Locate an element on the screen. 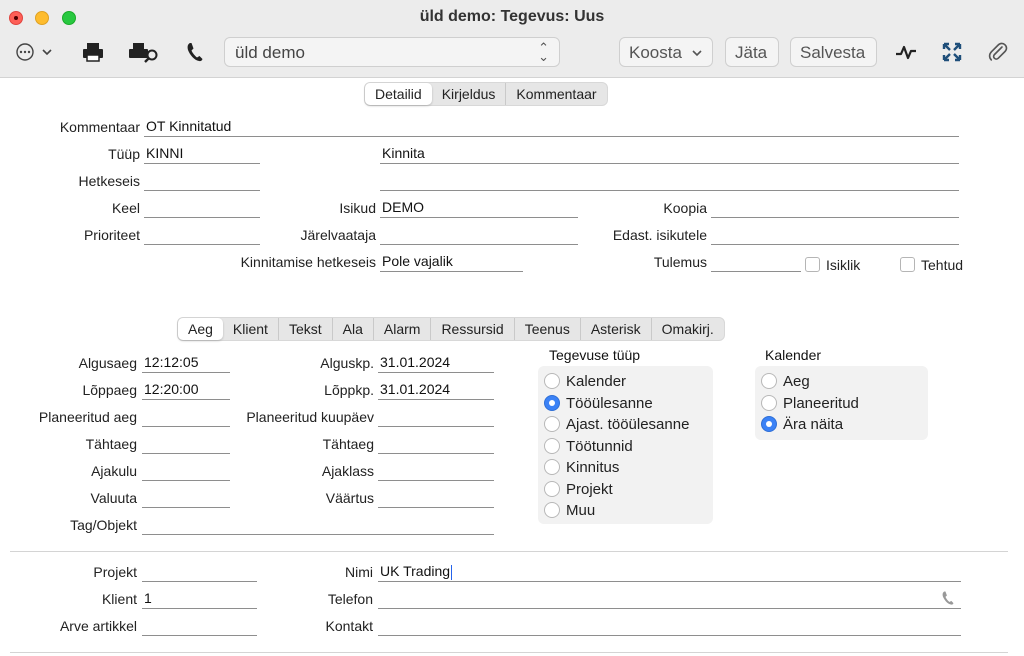  kontakt-label: Kontakt is located at coordinates (349, 626).